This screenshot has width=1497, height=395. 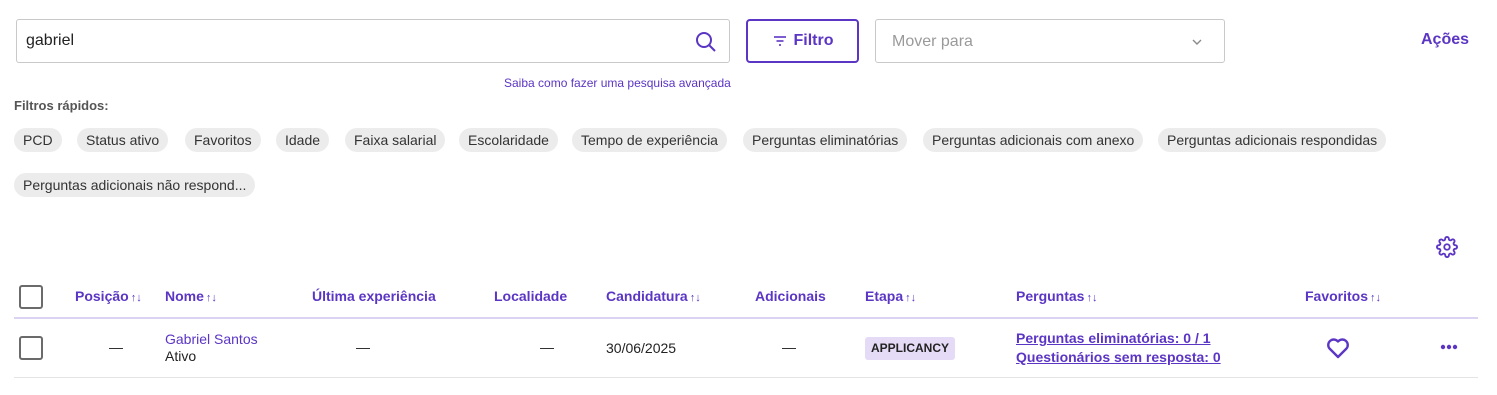 What do you see at coordinates (1445, 40) in the screenshot?
I see `actions-menu-button: Ações` at bounding box center [1445, 40].